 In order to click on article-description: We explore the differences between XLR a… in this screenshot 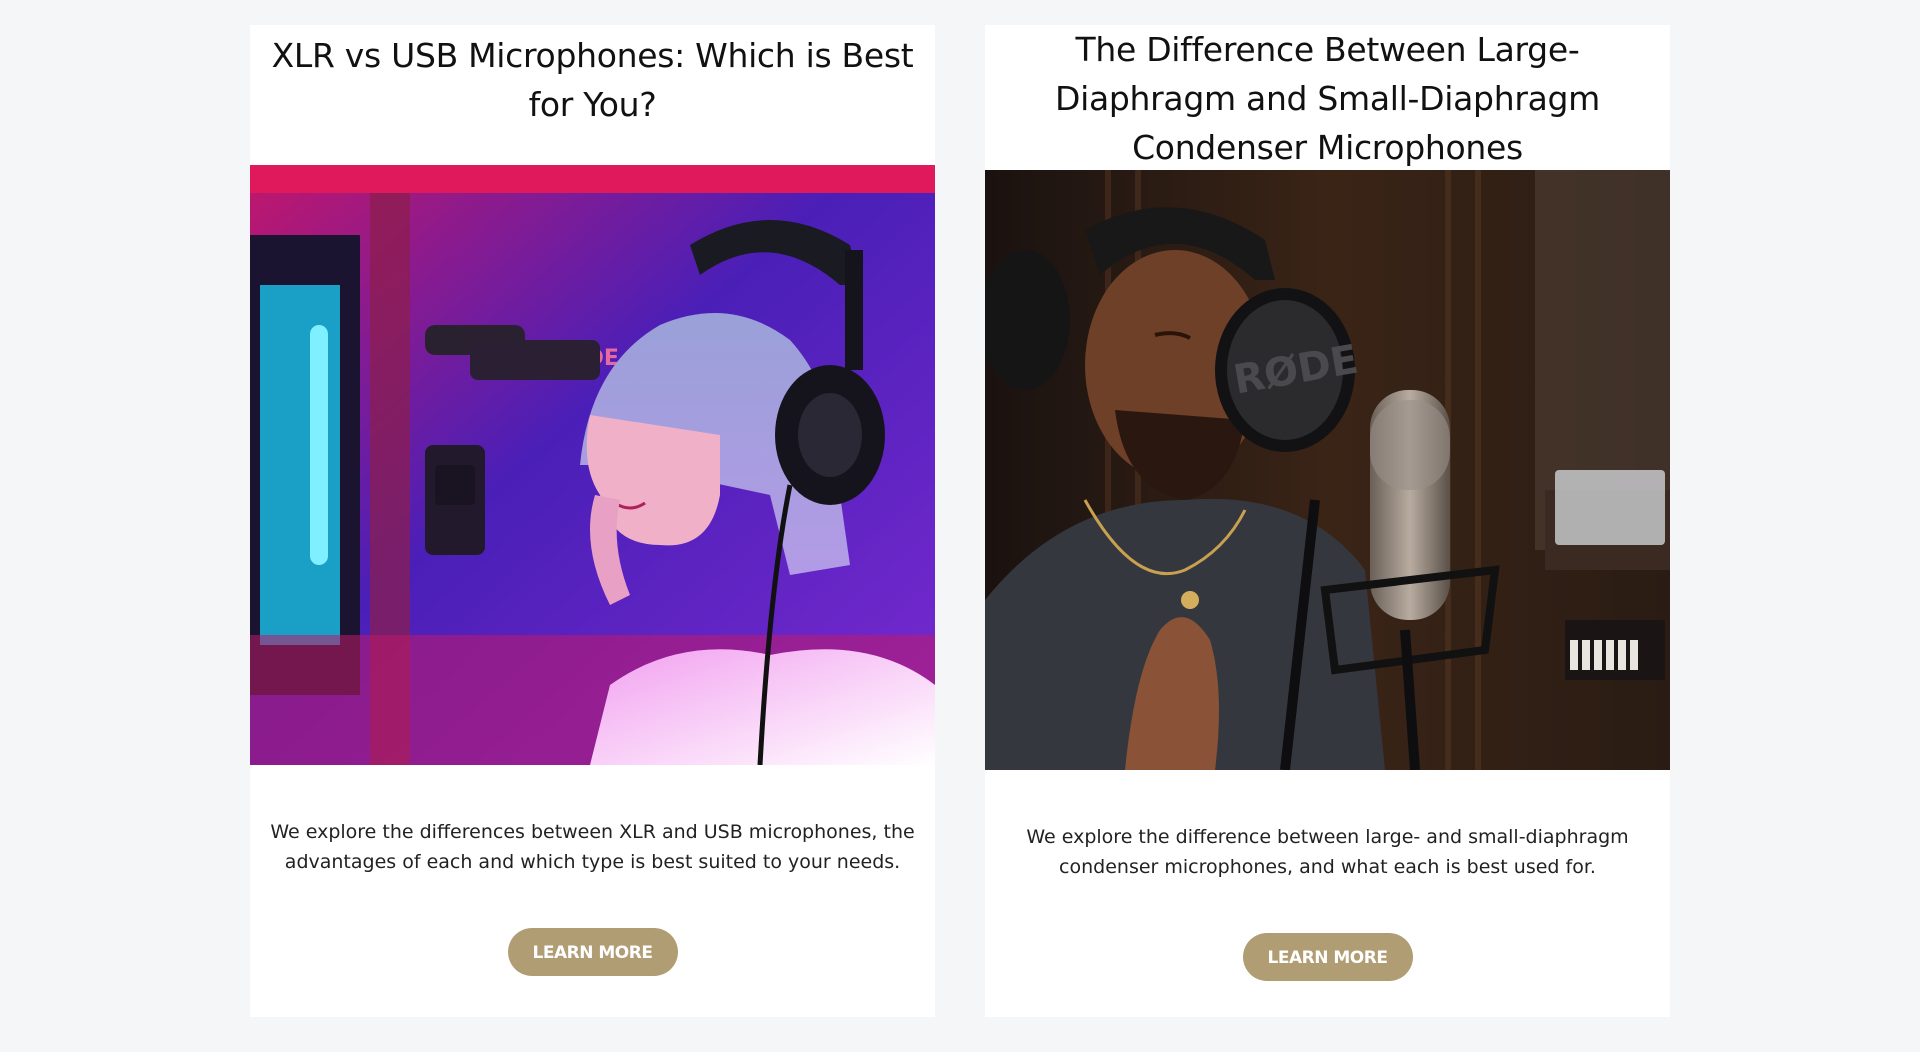, I will do `click(592, 847)`.